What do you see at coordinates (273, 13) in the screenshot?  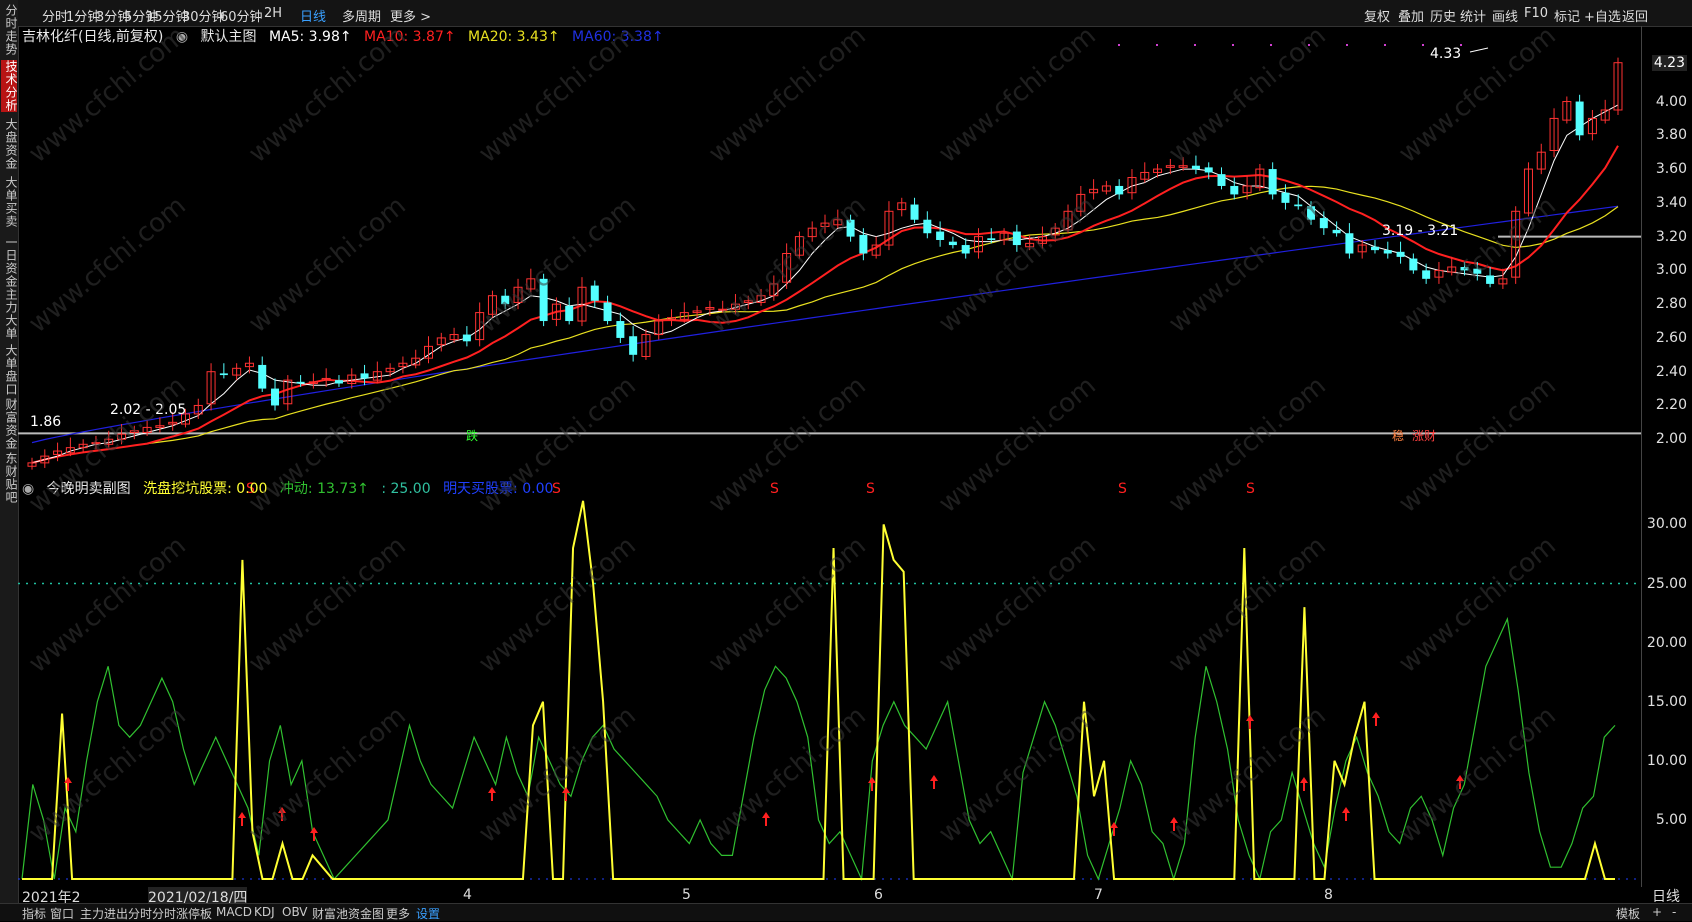 I see `period-7: 2H` at bounding box center [273, 13].